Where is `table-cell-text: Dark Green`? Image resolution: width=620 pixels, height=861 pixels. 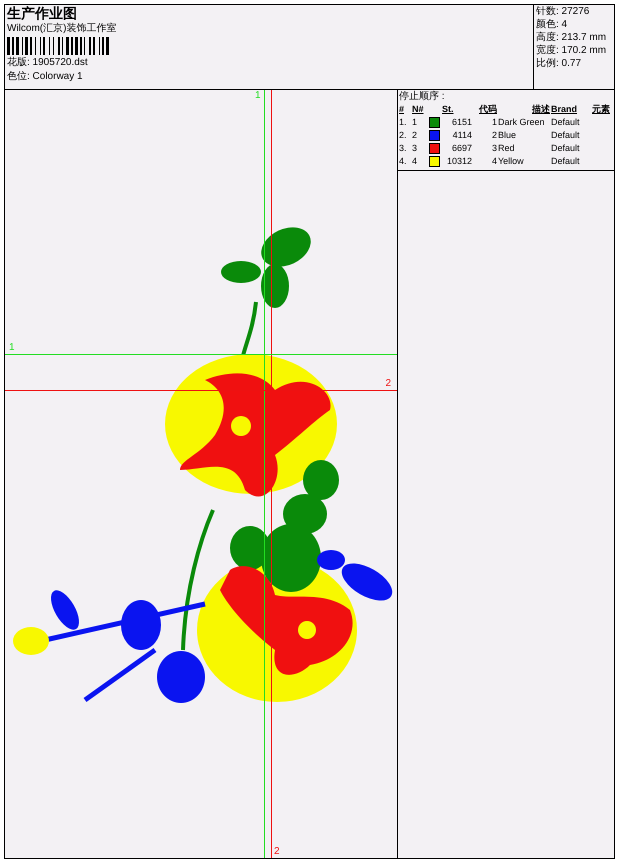
table-cell-text: Dark Green is located at coordinates (522, 122).